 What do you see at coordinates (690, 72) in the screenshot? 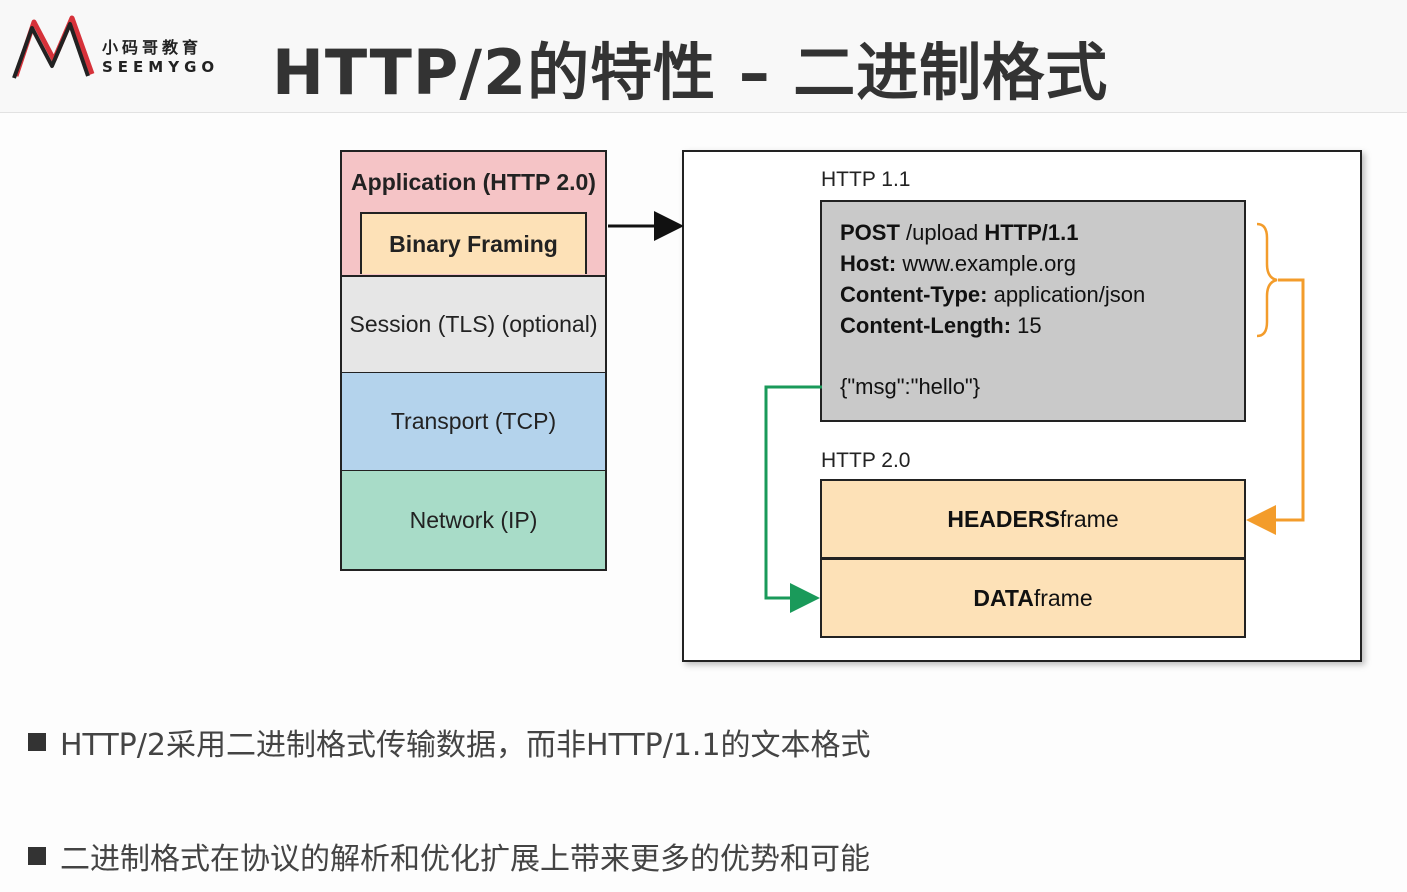
I see `page-title: HTTP/2的特性 – 二进制格式` at bounding box center [690, 72].